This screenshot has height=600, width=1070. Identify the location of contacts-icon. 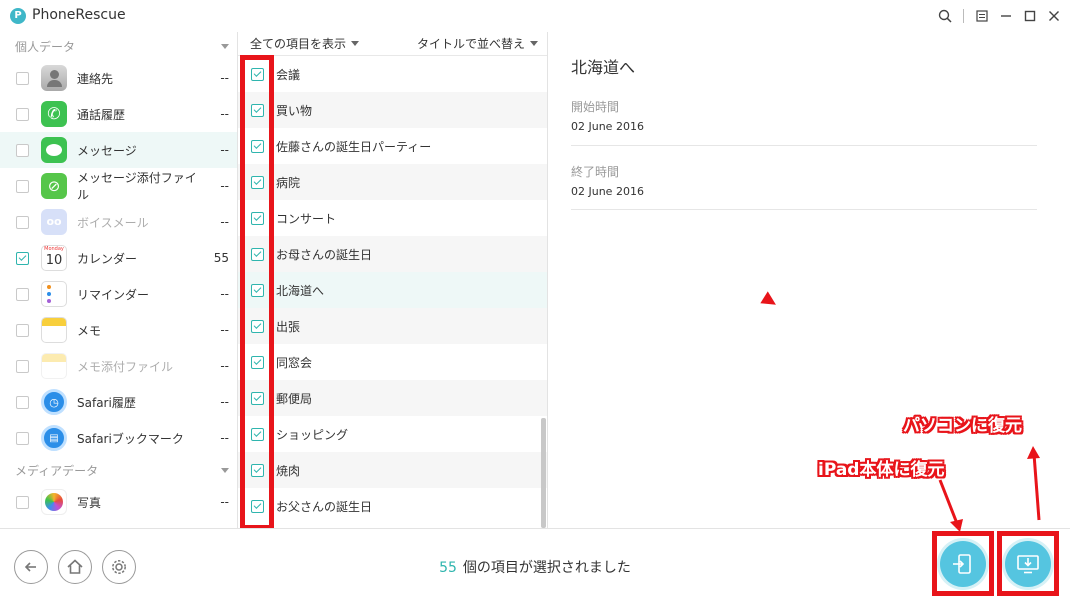
(54, 78).